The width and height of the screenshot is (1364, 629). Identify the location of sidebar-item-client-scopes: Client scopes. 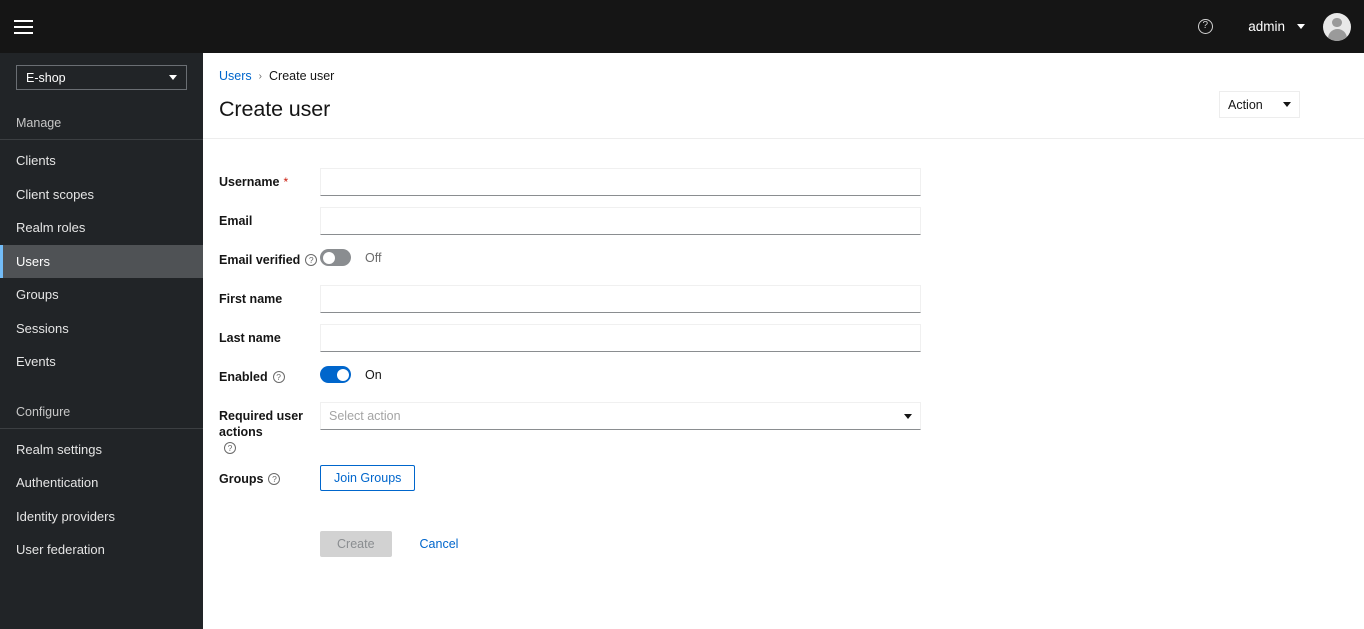
(101, 195).